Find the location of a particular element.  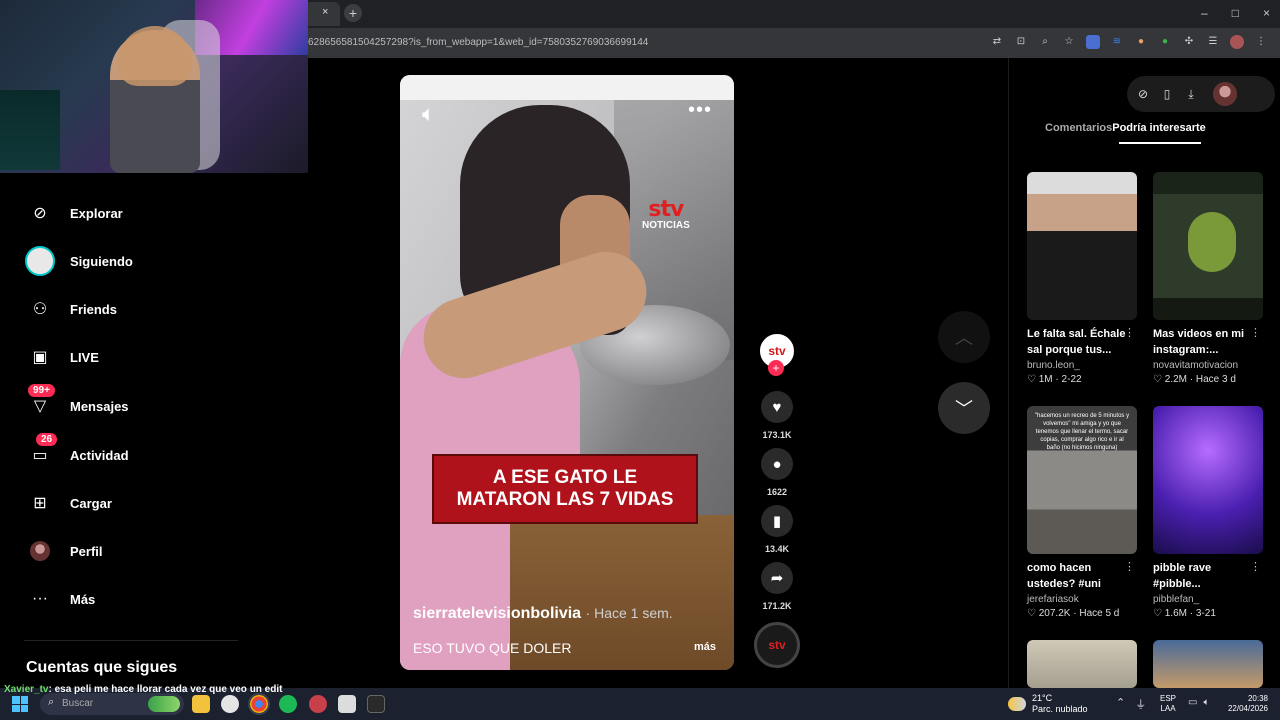

weather-widget: 21°C Parc. nublado is located at coordinates (1048, 704).